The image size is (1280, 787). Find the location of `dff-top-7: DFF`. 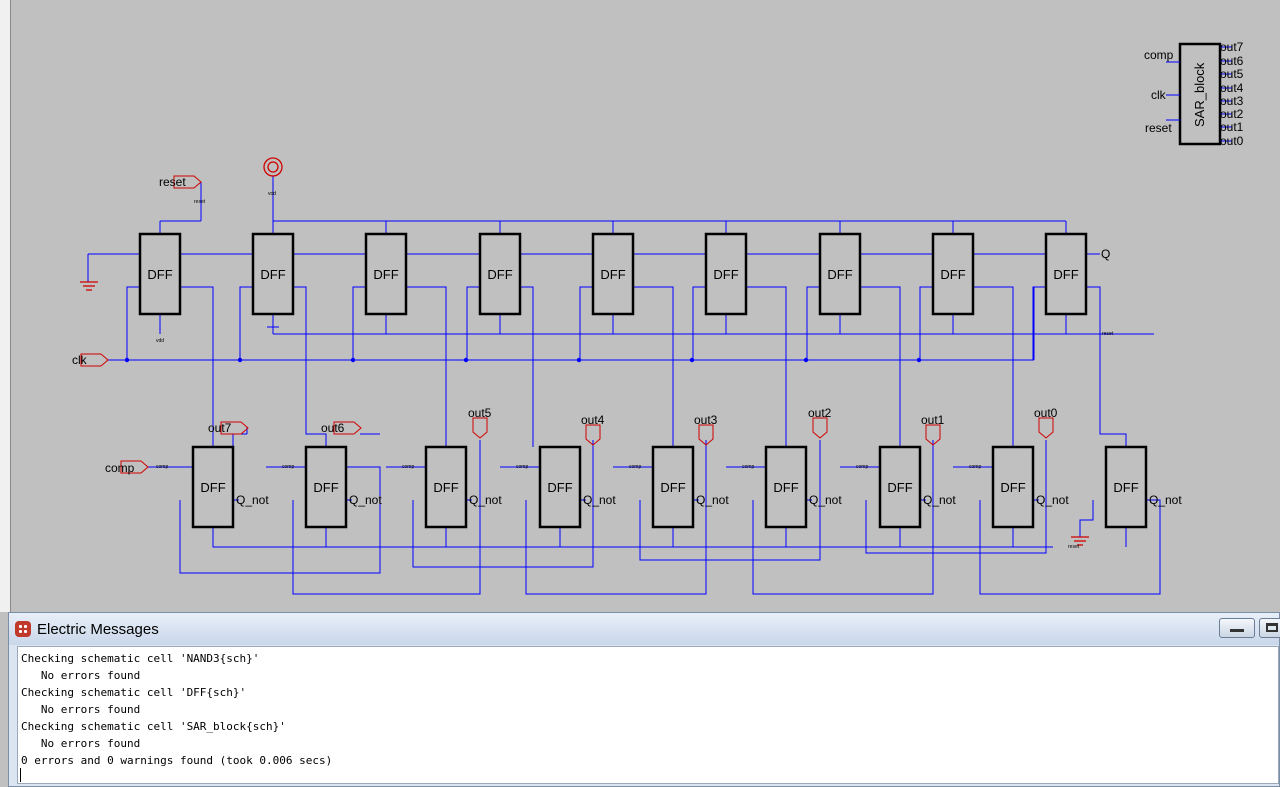

dff-top-7: DFF is located at coordinates (953, 274).